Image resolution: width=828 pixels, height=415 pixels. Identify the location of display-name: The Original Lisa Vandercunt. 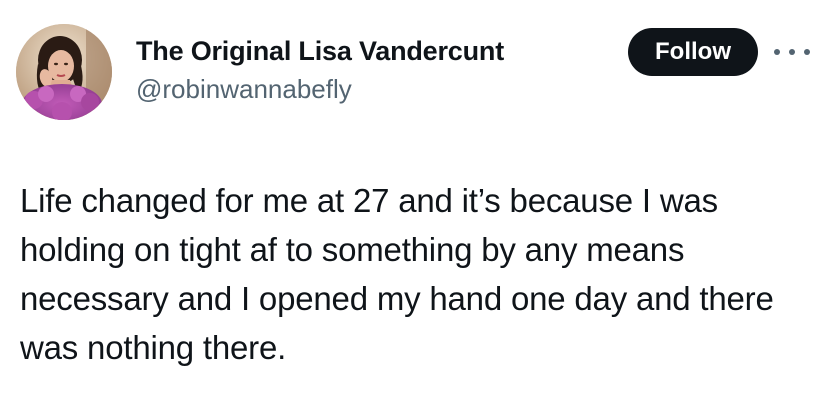
(320, 51).